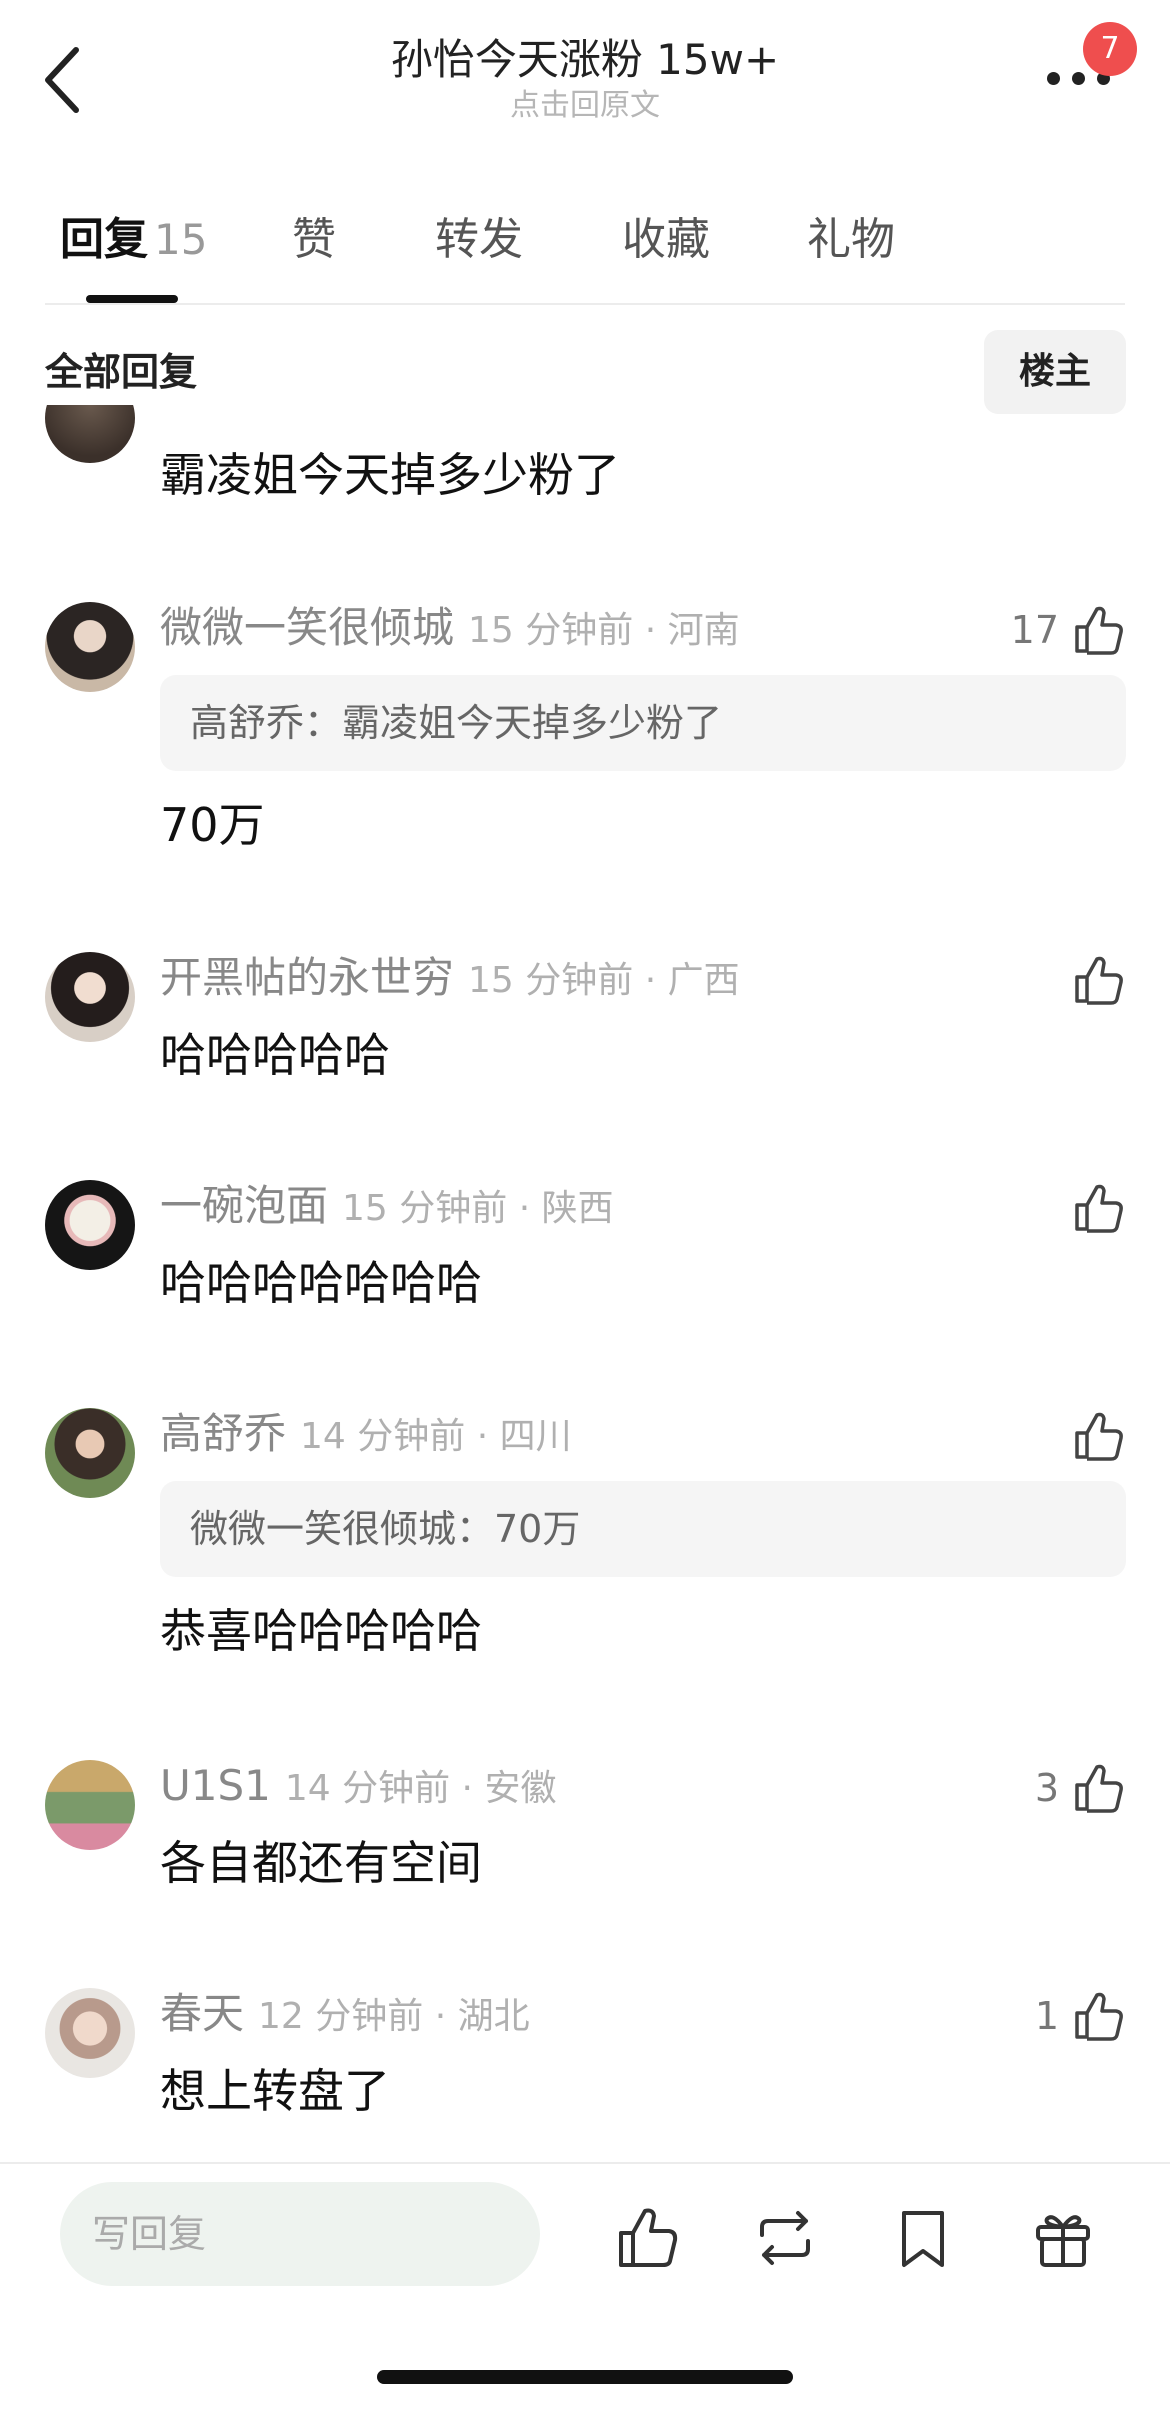 The width and height of the screenshot is (1170, 2411). Describe the element at coordinates (300, 2234) in the screenshot. I see `reply-input: 写回复` at that location.